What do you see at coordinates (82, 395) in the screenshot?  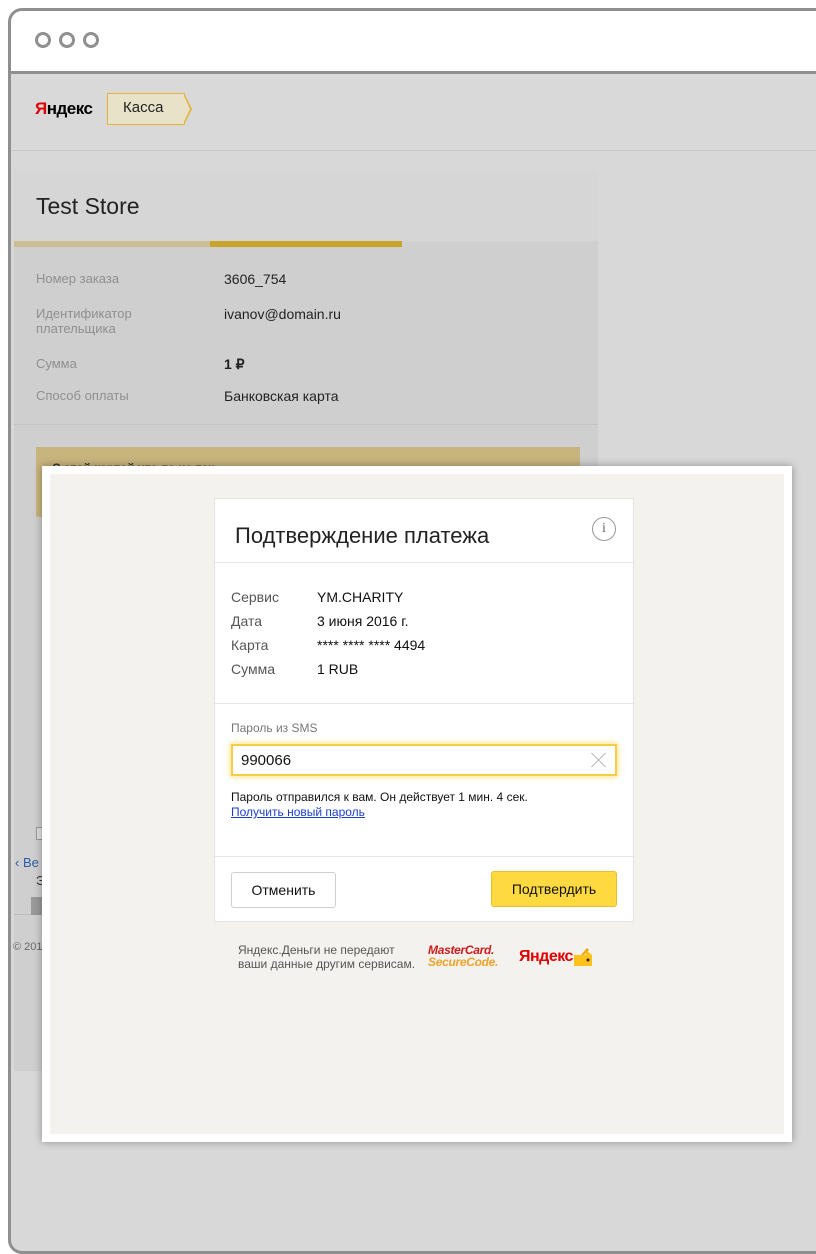 I see `order-row-label: Способ оплаты` at bounding box center [82, 395].